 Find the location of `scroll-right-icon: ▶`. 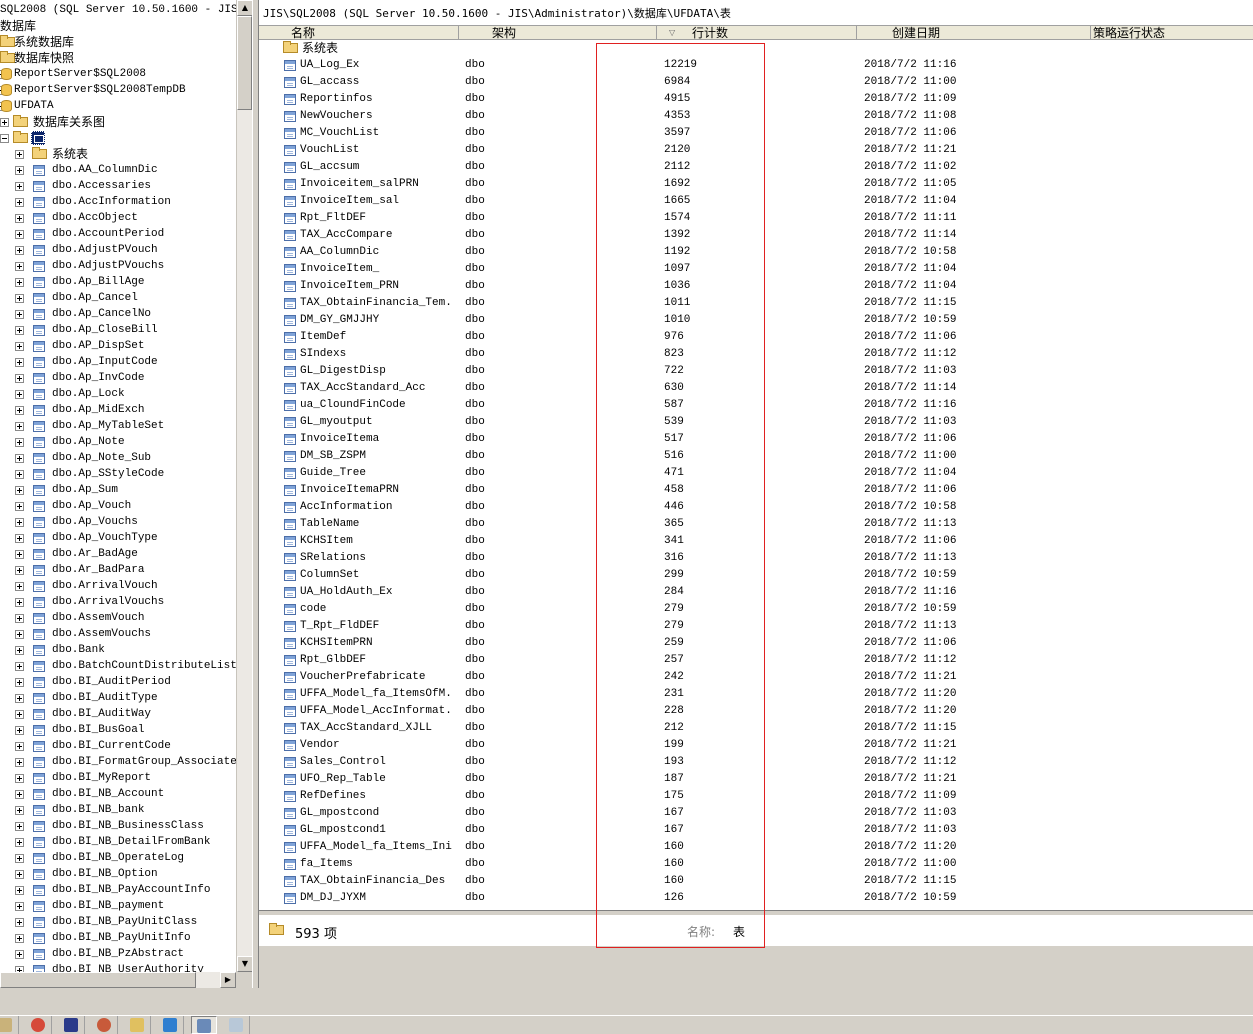

scroll-right-icon: ▶ is located at coordinates (228, 980).